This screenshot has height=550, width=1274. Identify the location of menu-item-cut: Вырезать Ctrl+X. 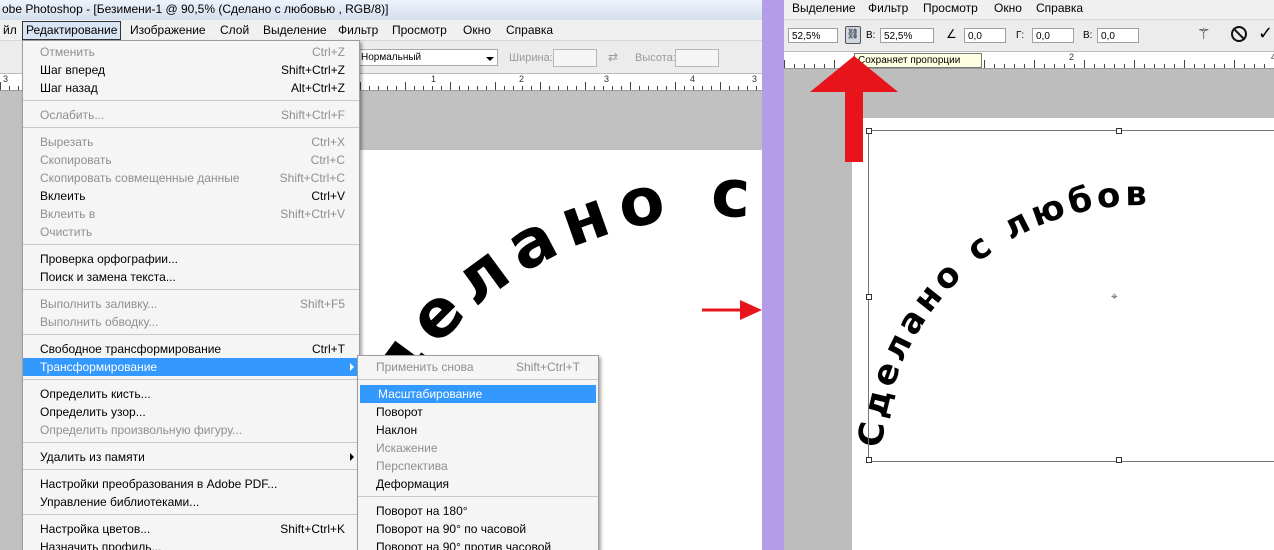
(191, 142).